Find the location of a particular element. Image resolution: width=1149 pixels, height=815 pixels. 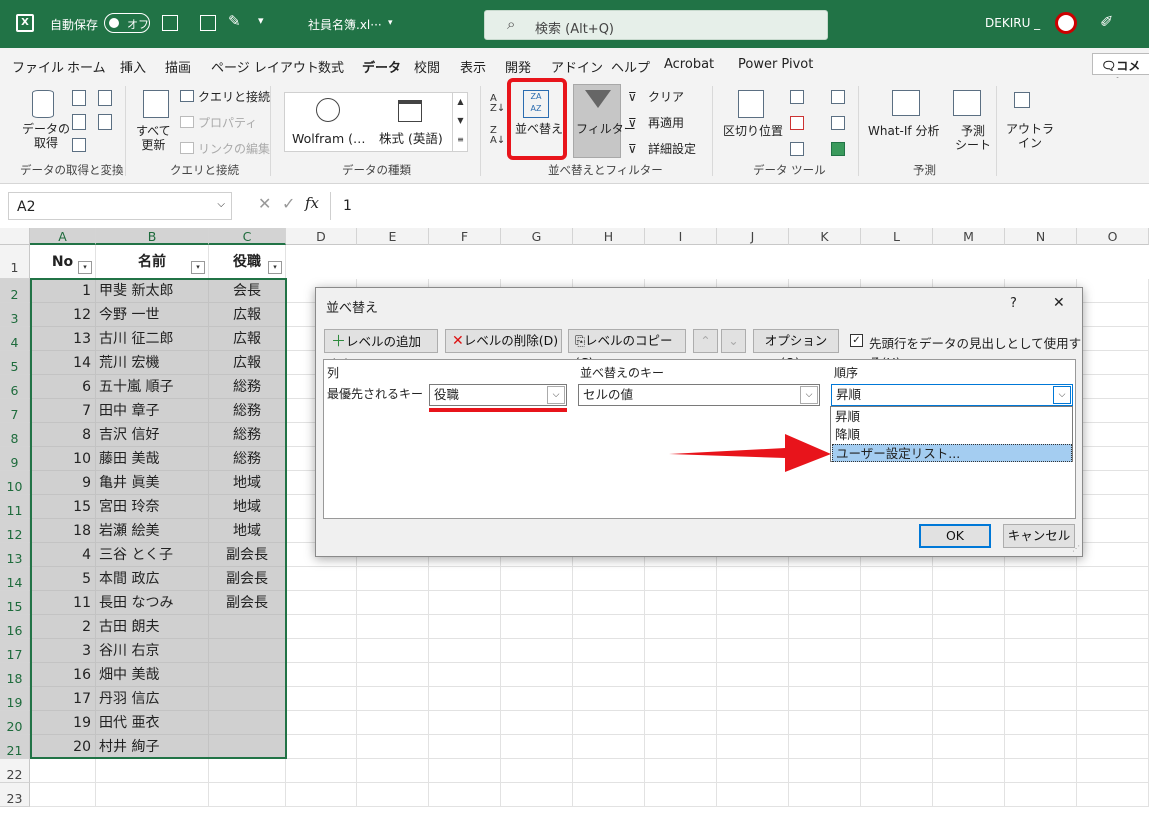

cell-role is located at coordinates (247, 747).